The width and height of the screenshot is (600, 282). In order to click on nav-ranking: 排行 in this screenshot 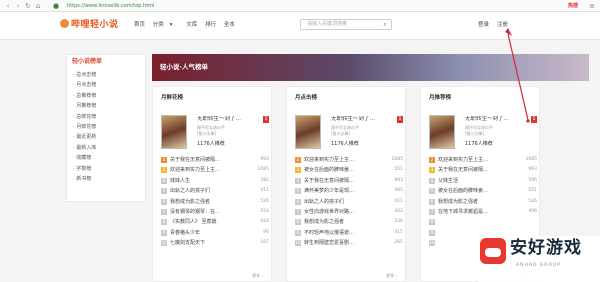, I will do `click(210, 25)`.